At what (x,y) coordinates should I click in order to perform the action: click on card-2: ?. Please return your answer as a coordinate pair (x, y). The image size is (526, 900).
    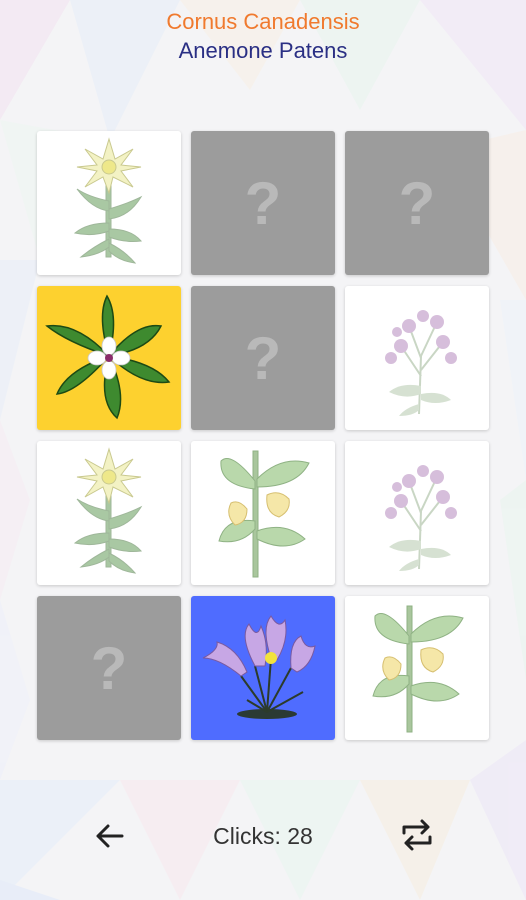
    Looking at the image, I should click on (263, 203).